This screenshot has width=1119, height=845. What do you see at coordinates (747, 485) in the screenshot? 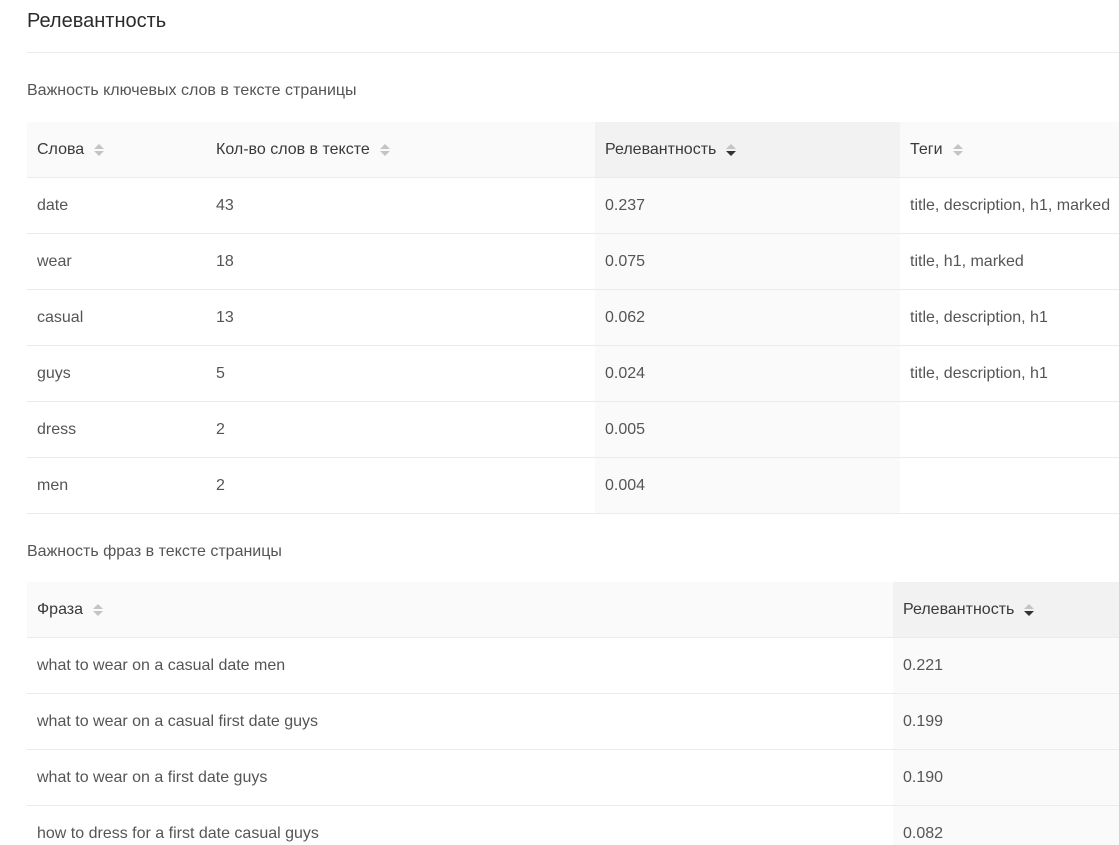
I see `cell-relevance: 0.004` at bounding box center [747, 485].